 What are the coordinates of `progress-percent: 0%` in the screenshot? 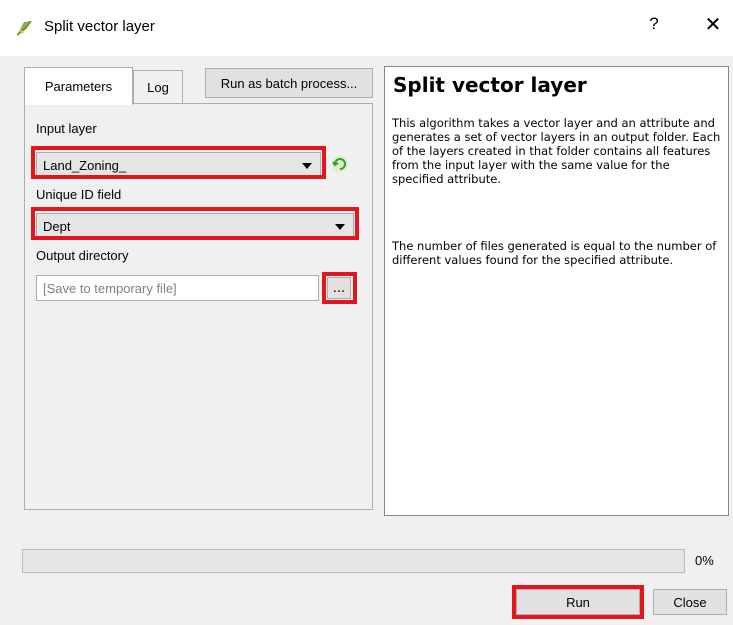 It's located at (704, 560).